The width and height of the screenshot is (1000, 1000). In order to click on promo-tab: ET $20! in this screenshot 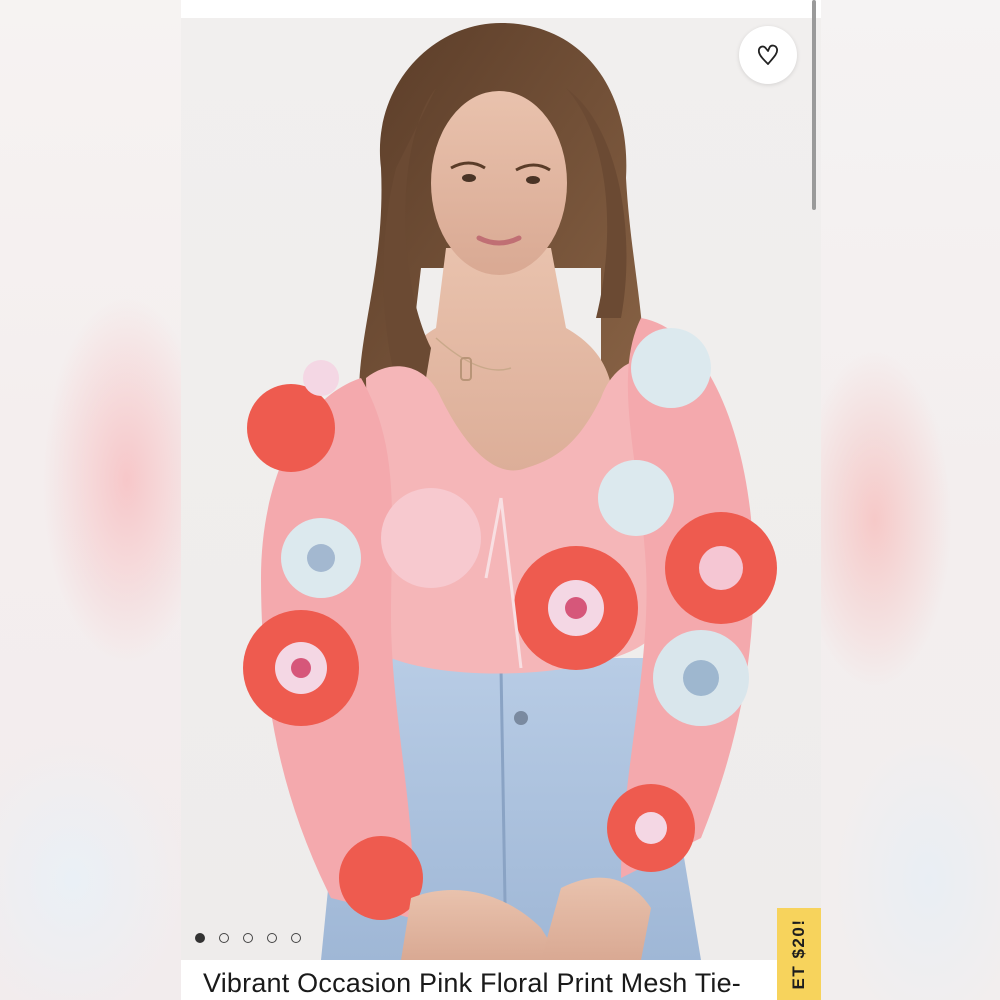, I will do `click(799, 954)`.